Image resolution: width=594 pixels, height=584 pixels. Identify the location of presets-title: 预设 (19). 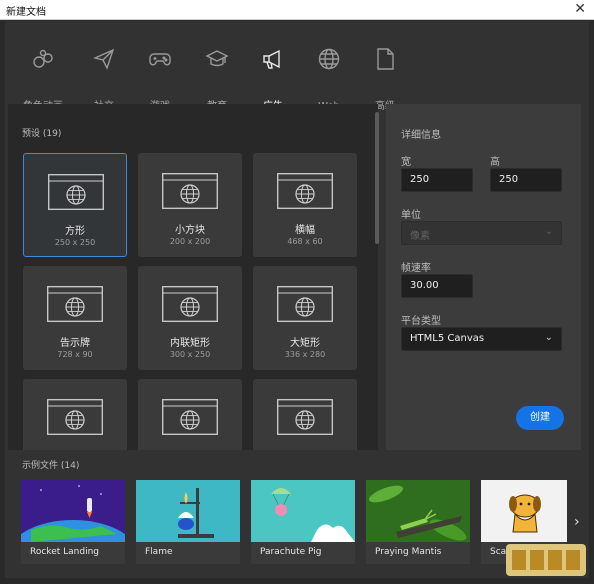
(42, 134).